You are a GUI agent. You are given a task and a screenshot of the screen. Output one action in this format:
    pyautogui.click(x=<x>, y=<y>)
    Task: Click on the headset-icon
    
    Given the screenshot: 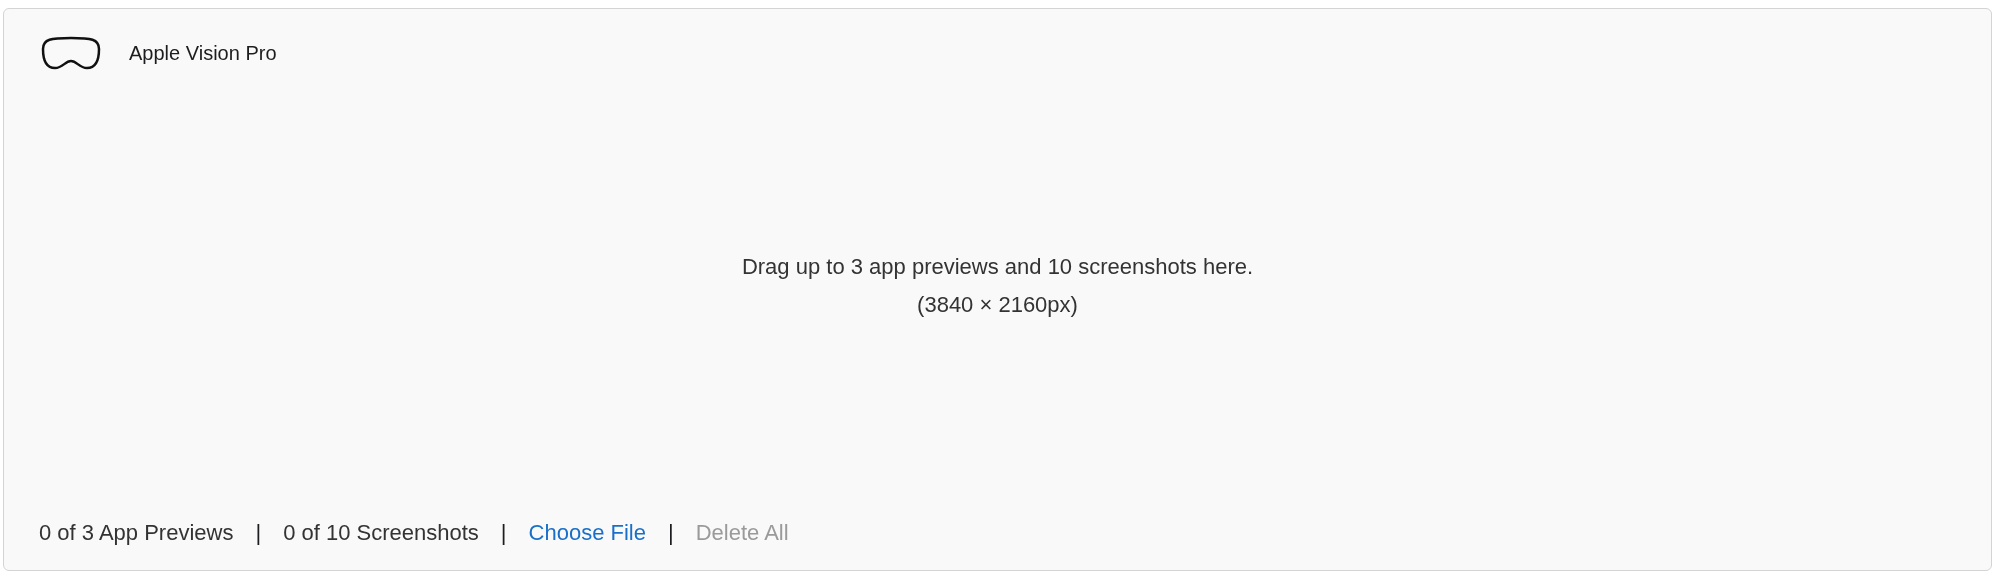 What is the action you would take?
    pyautogui.click(x=71, y=53)
    